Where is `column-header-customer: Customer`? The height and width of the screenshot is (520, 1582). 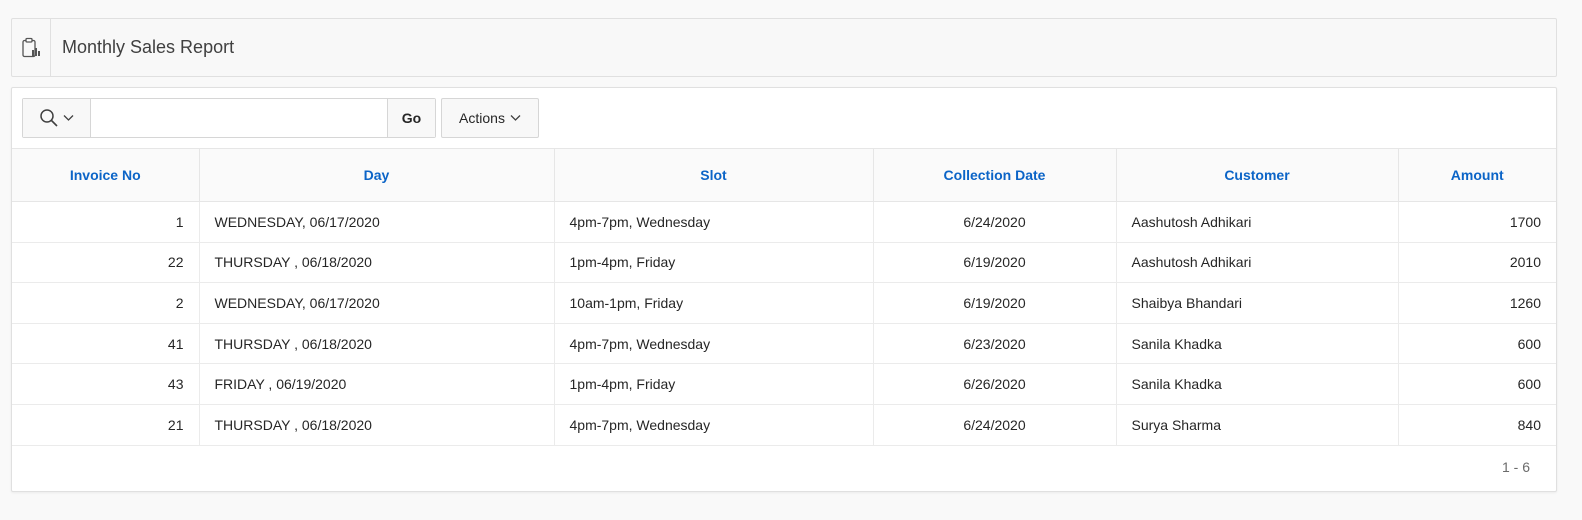 column-header-customer: Customer is located at coordinates (1257, 175).